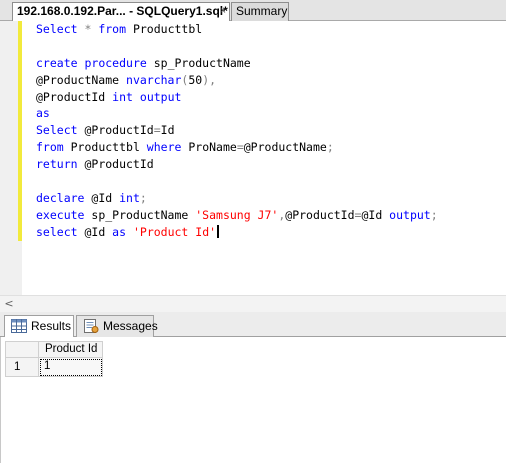 Image resolution: width=506 pixels, height=463 pixels. What do you see at coordinates (60, 214) in the screenshot?
I see `code-token: execute` at bounding box center [60, 214].